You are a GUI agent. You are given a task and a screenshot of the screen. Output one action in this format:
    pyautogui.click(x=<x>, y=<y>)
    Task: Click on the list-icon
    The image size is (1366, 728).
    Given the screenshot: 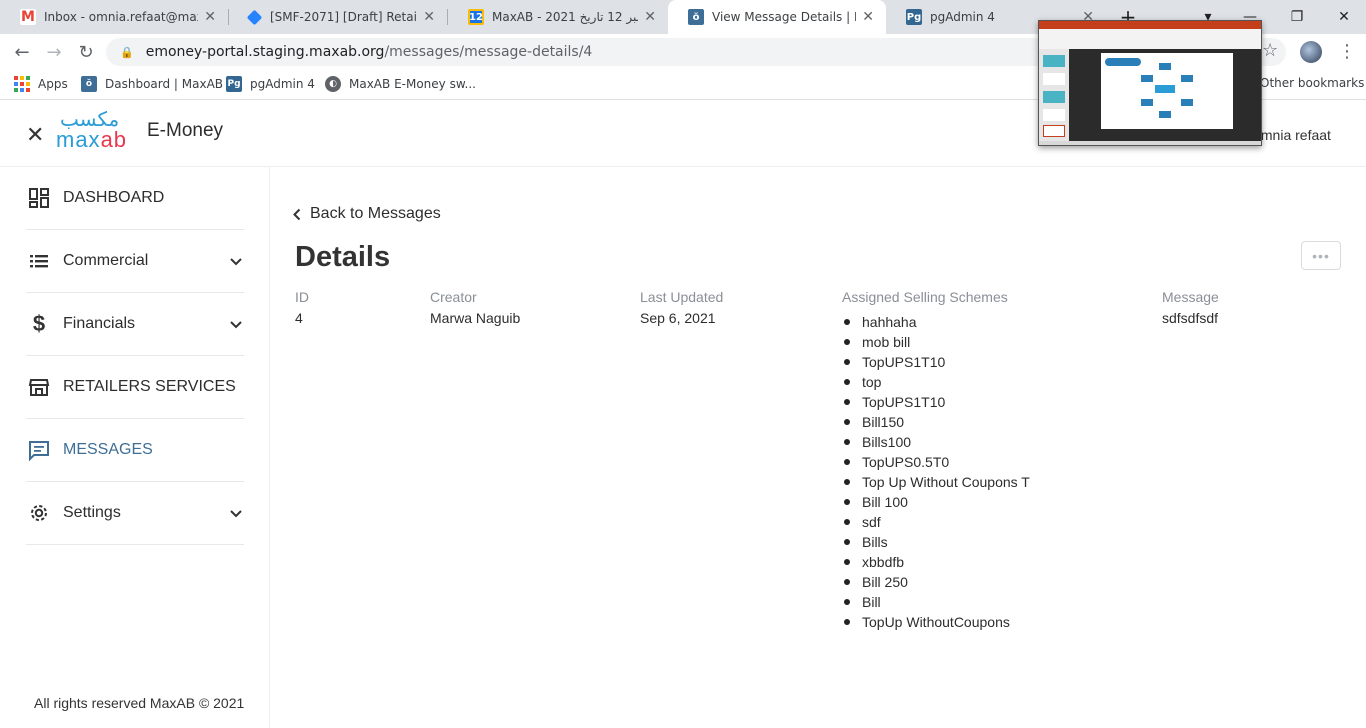 What is the action you would take?
    pyautogui.click(x=39, y=261)
    